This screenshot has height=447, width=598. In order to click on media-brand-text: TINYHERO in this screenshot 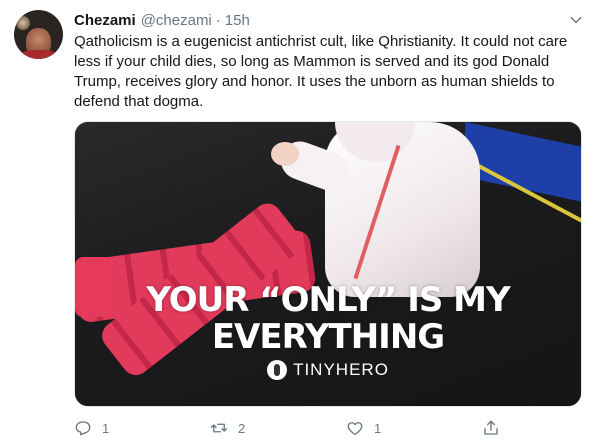, I will do `click(341, 369)`.